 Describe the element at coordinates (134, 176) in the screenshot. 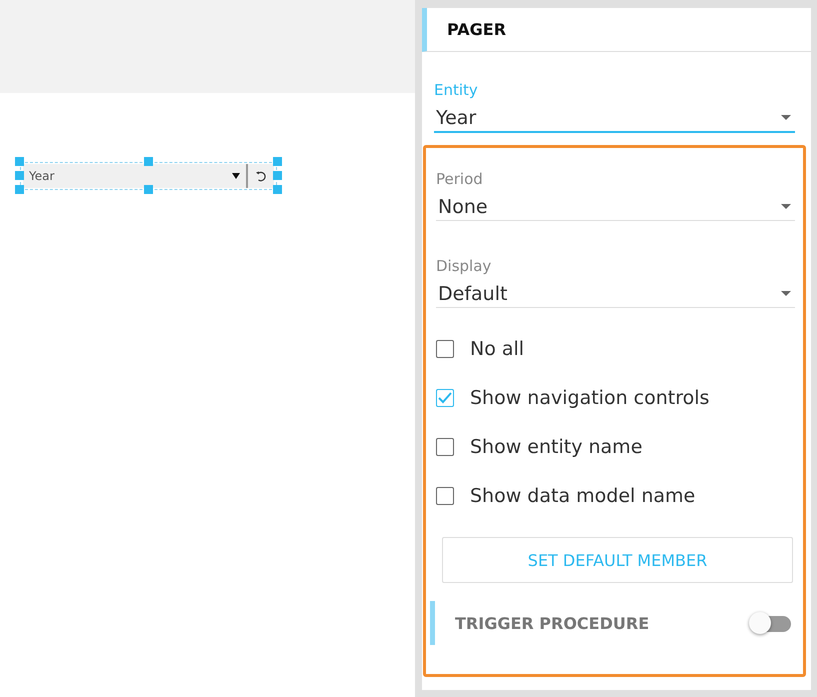

I see `dropdown: Year` at that location.